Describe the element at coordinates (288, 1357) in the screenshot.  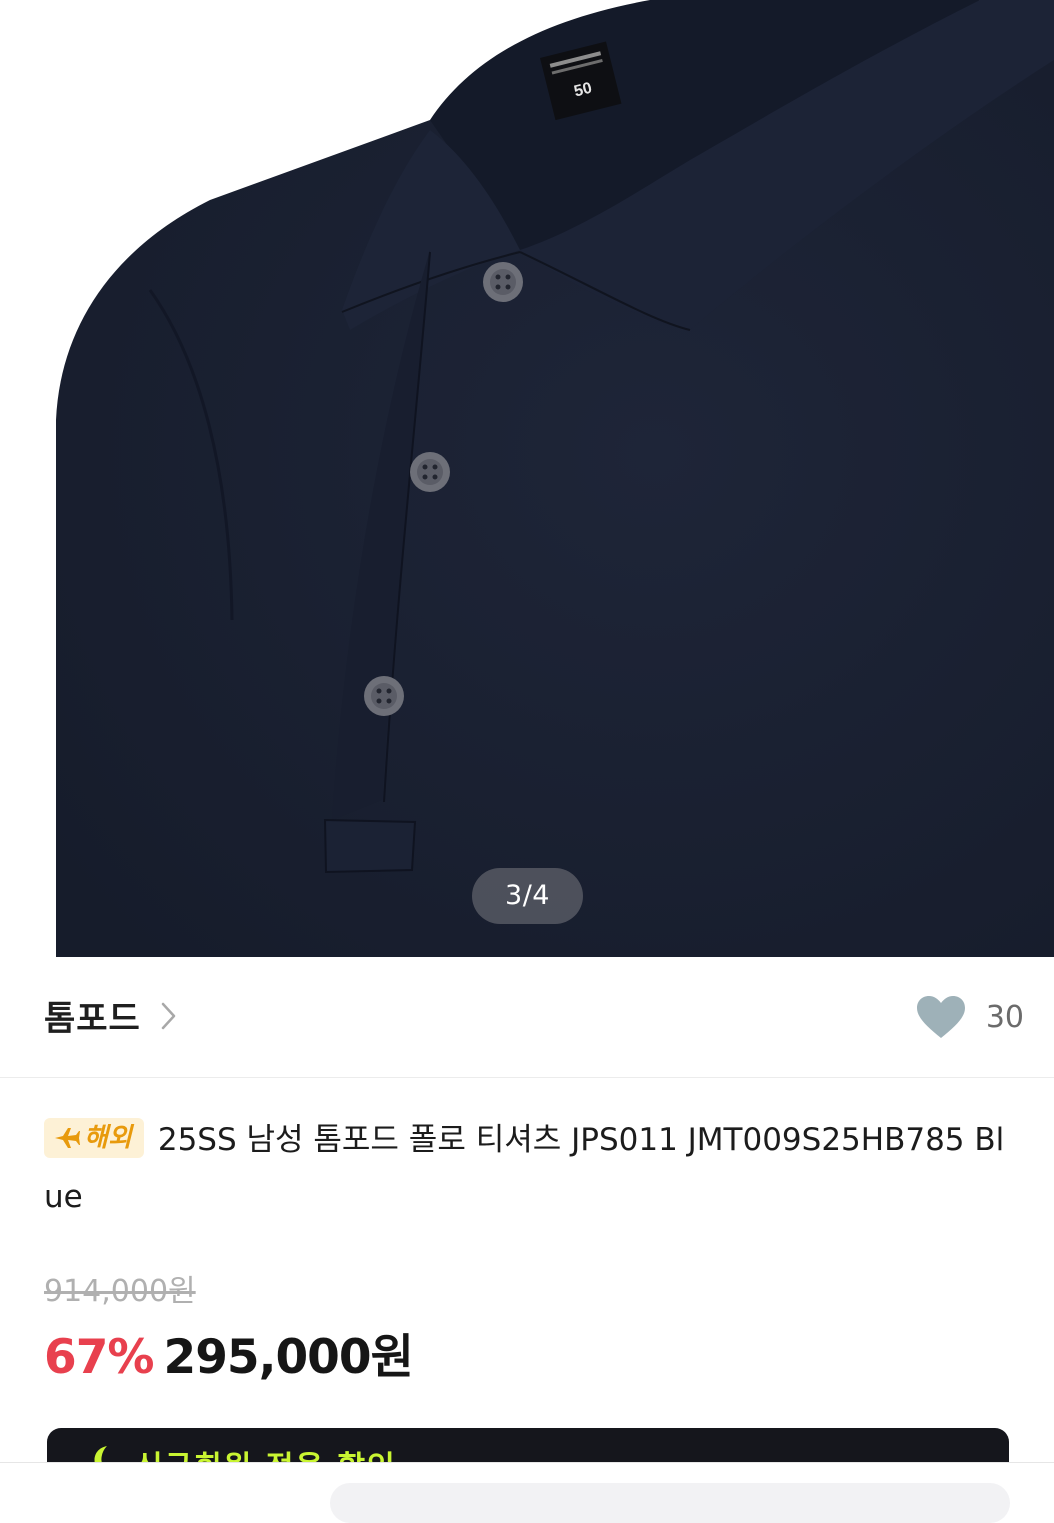
I see `sale-price: 295,000원` at that location.